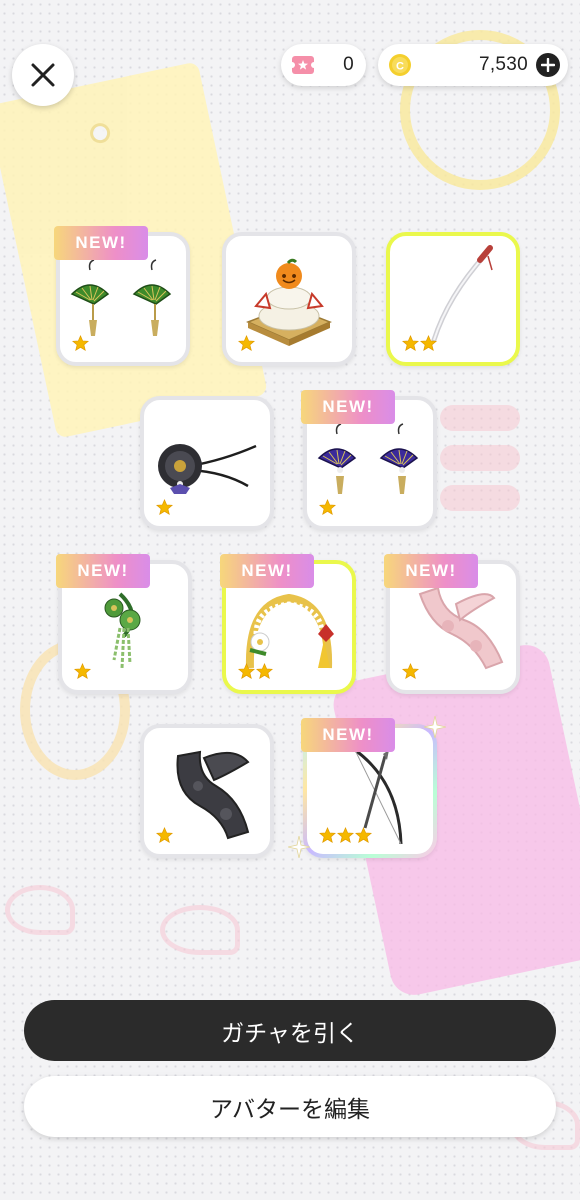 This screenshot has width=580, height=1200. I want to click on coin-icon: C, so click(400, 65).